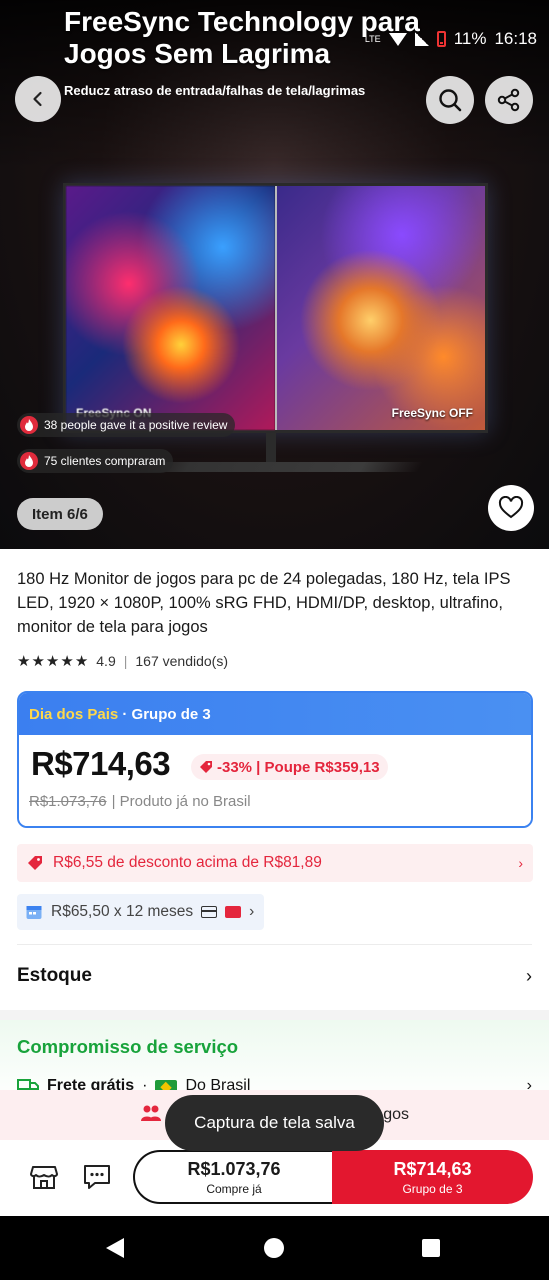  Describe the element at coordinates (128, 1046) in the screenshot. I see `service-title: Compromisso de serviço` at that location.